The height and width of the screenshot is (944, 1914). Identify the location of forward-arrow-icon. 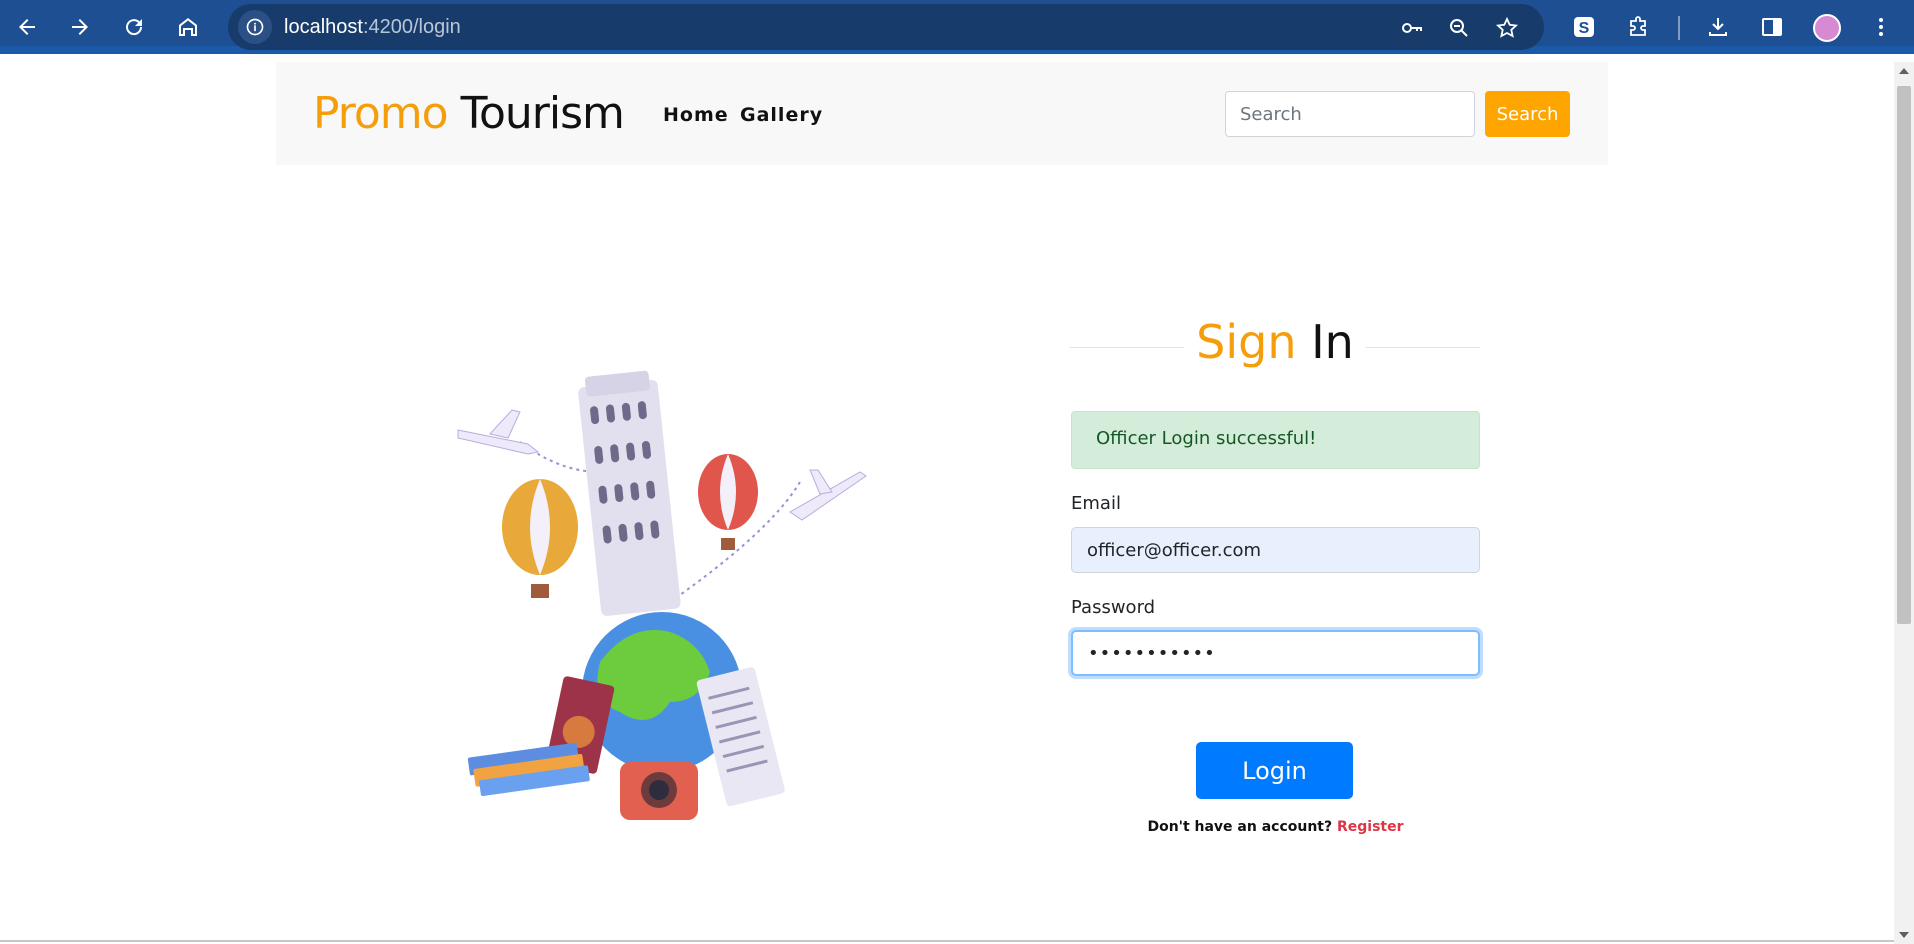
(80, 27).